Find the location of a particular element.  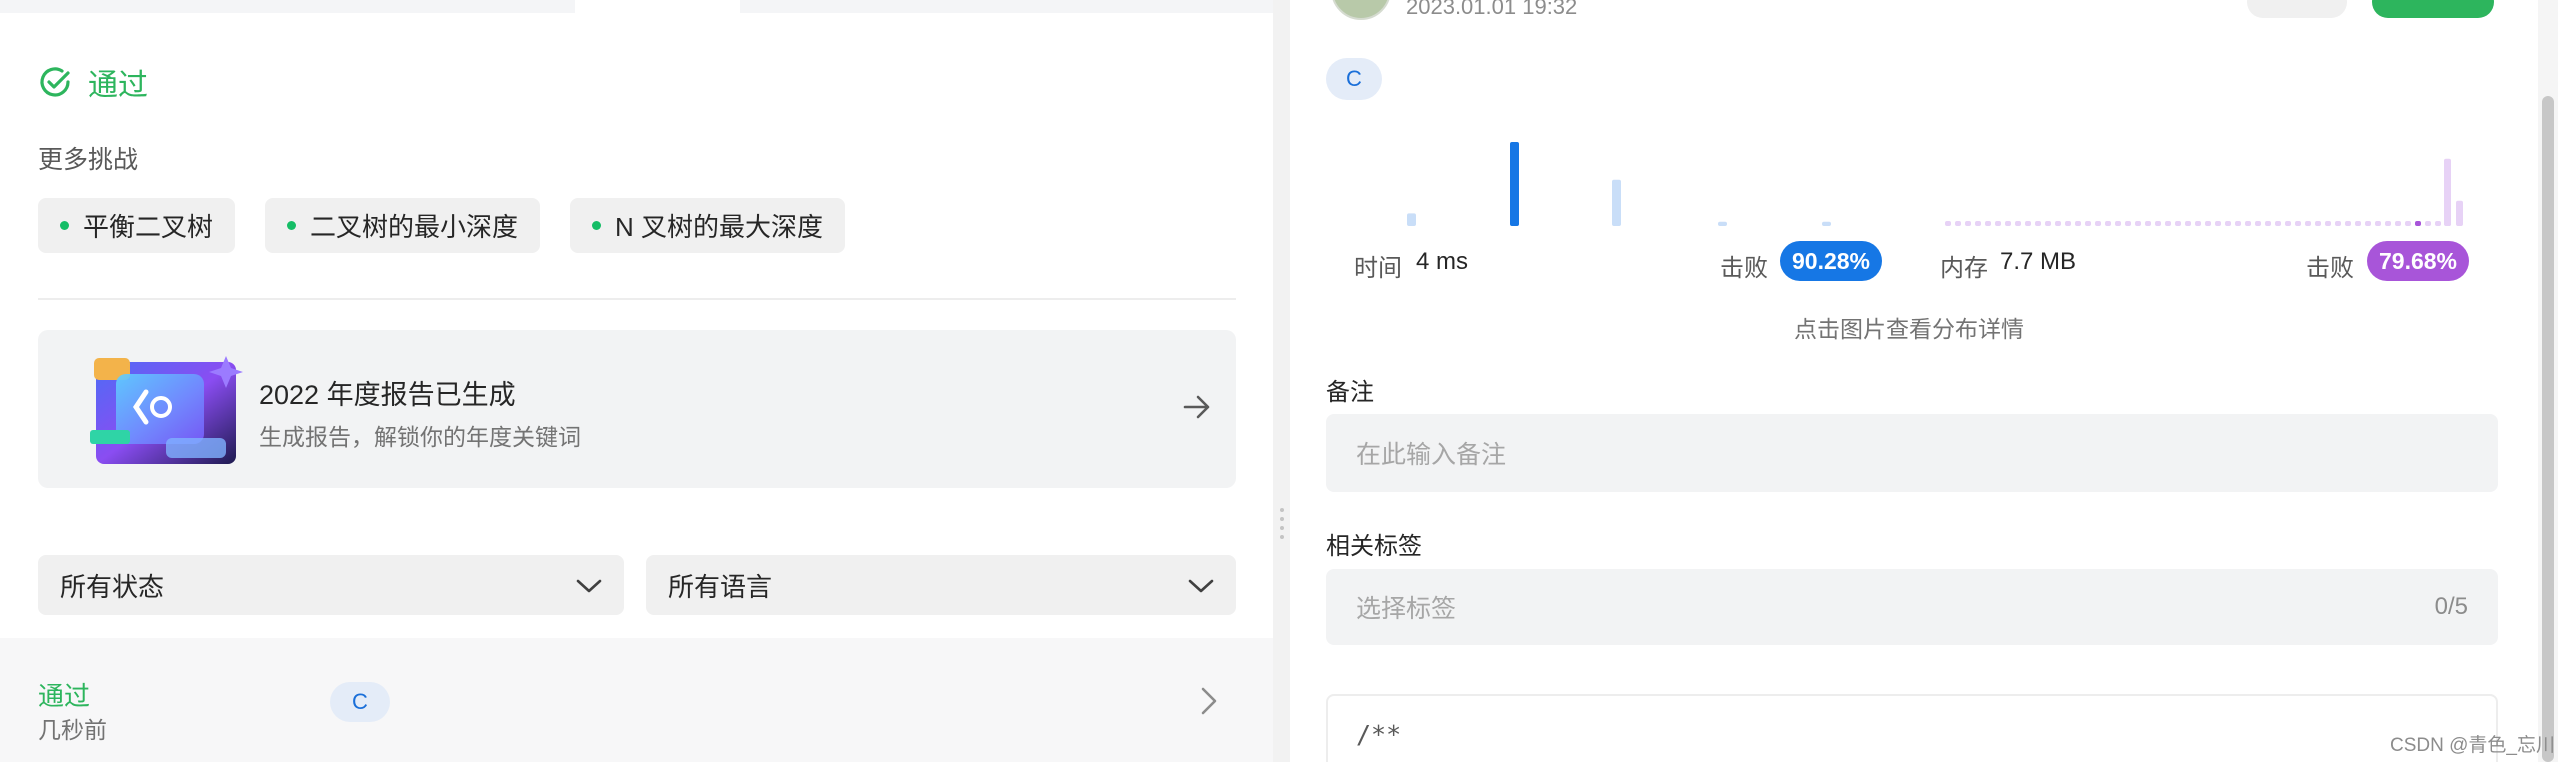

runtime-distribution-bars is located at coordinates (1619, 184).